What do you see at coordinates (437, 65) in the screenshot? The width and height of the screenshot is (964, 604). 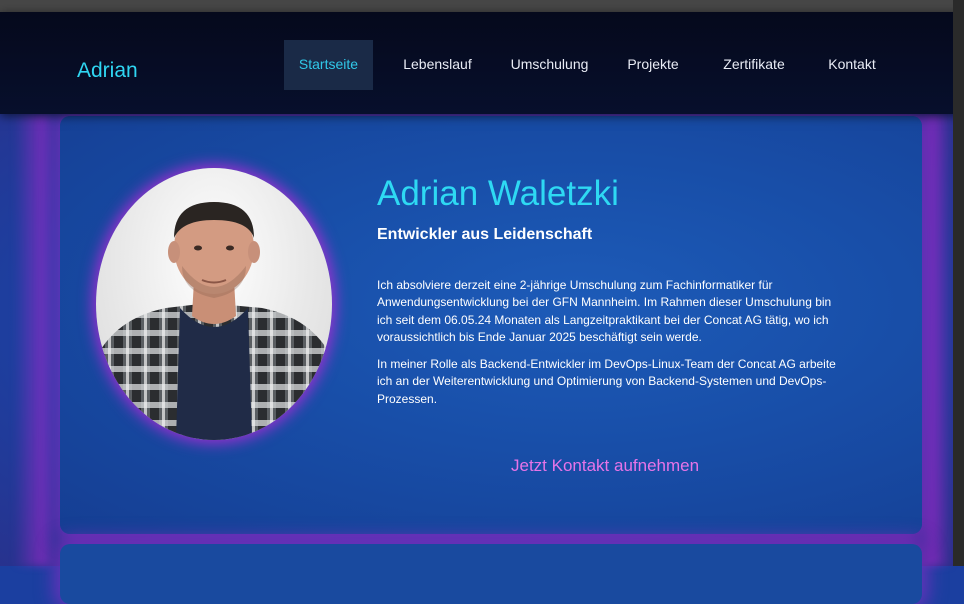 I see `nav-item-lebenslauf: Lebenslauf` at bounding box center [437, 65].